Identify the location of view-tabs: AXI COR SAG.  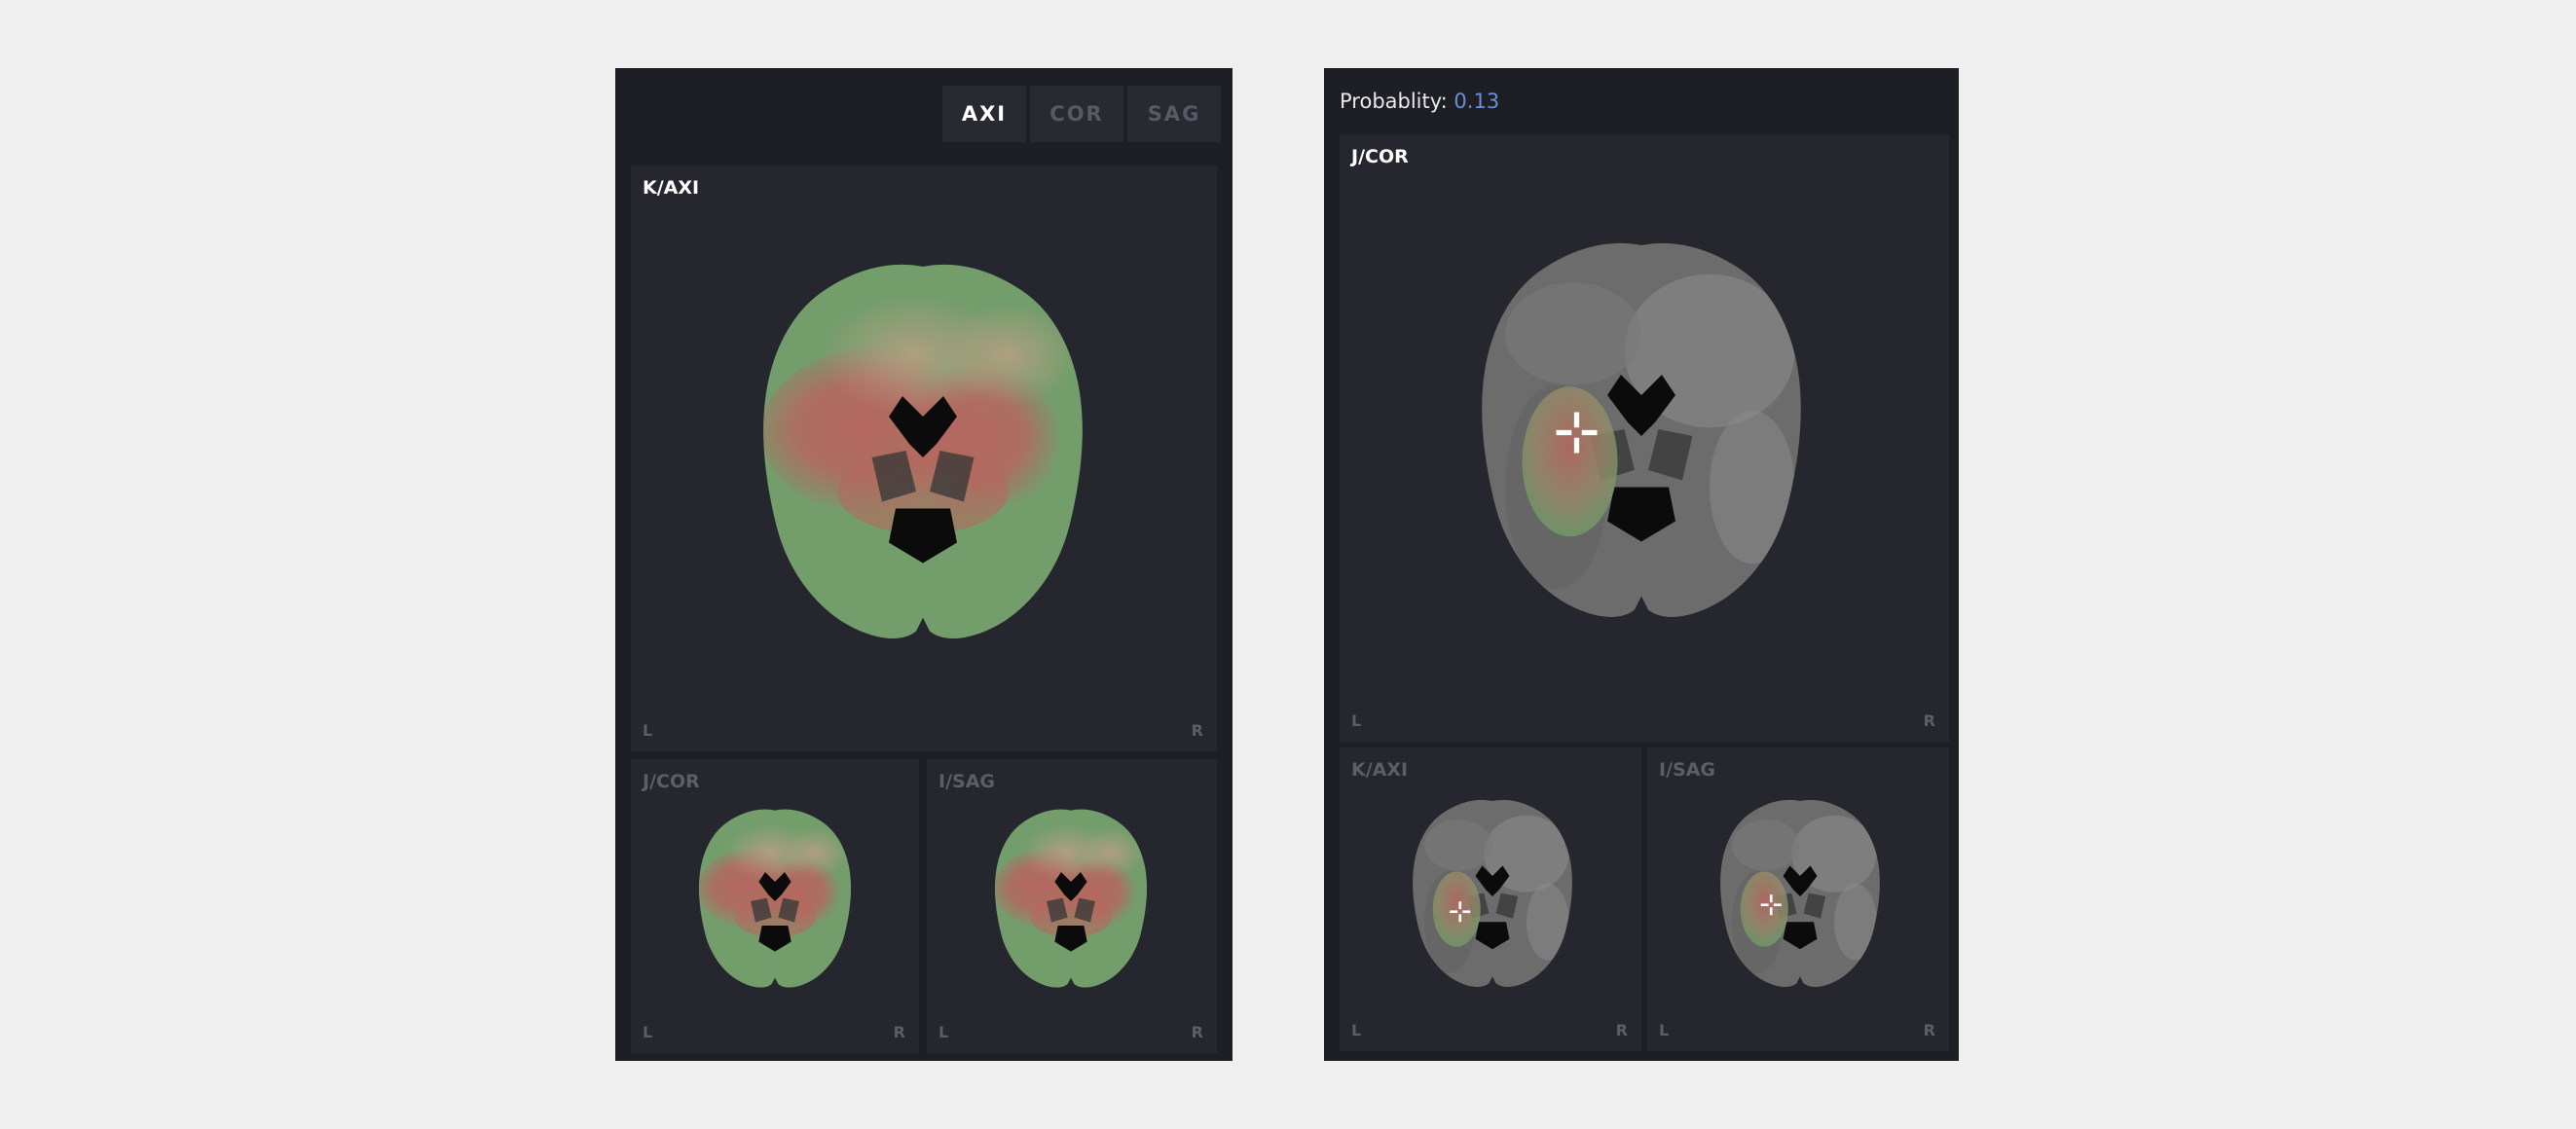
(1081, 114).